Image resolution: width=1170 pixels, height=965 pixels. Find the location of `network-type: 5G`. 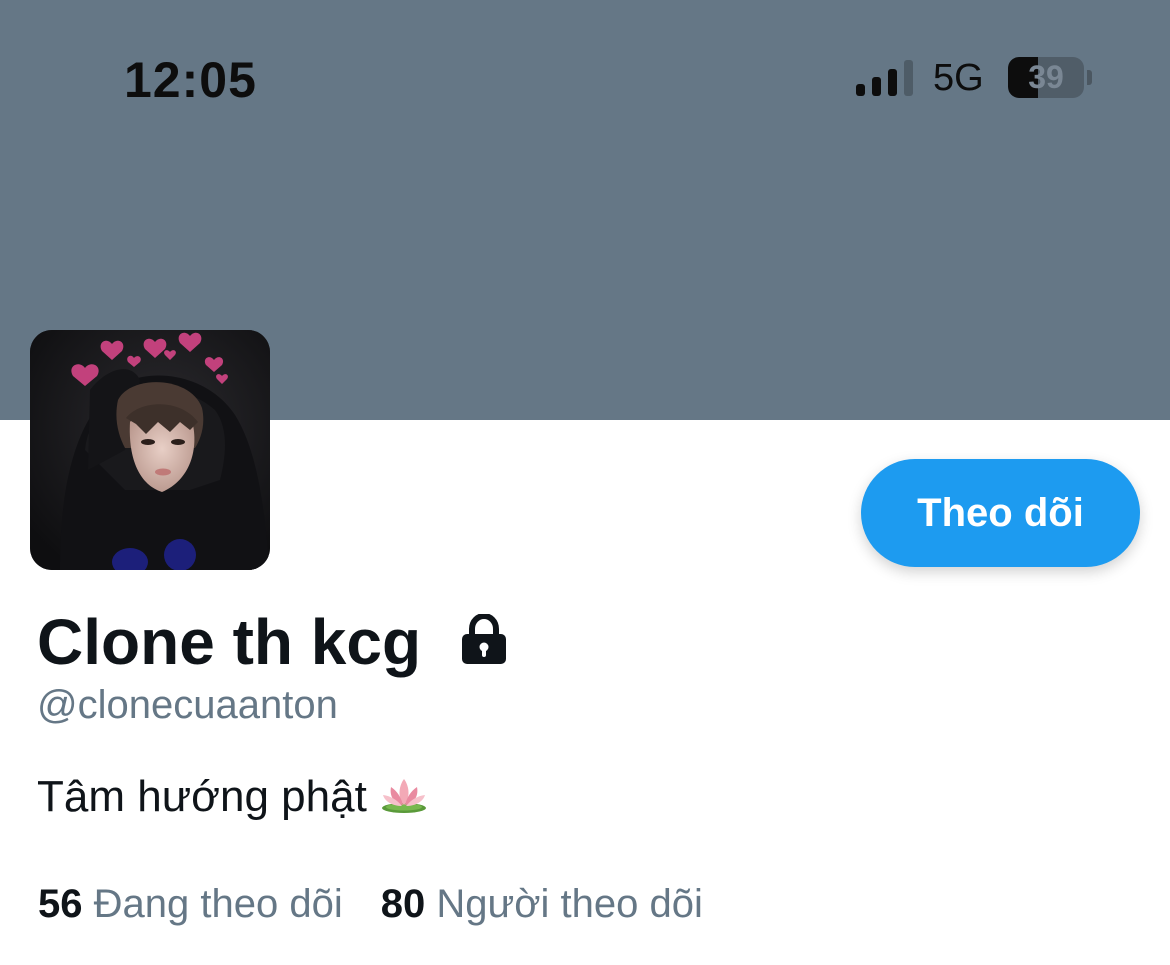

network-type: 5G is located at coordinates (958, 78).